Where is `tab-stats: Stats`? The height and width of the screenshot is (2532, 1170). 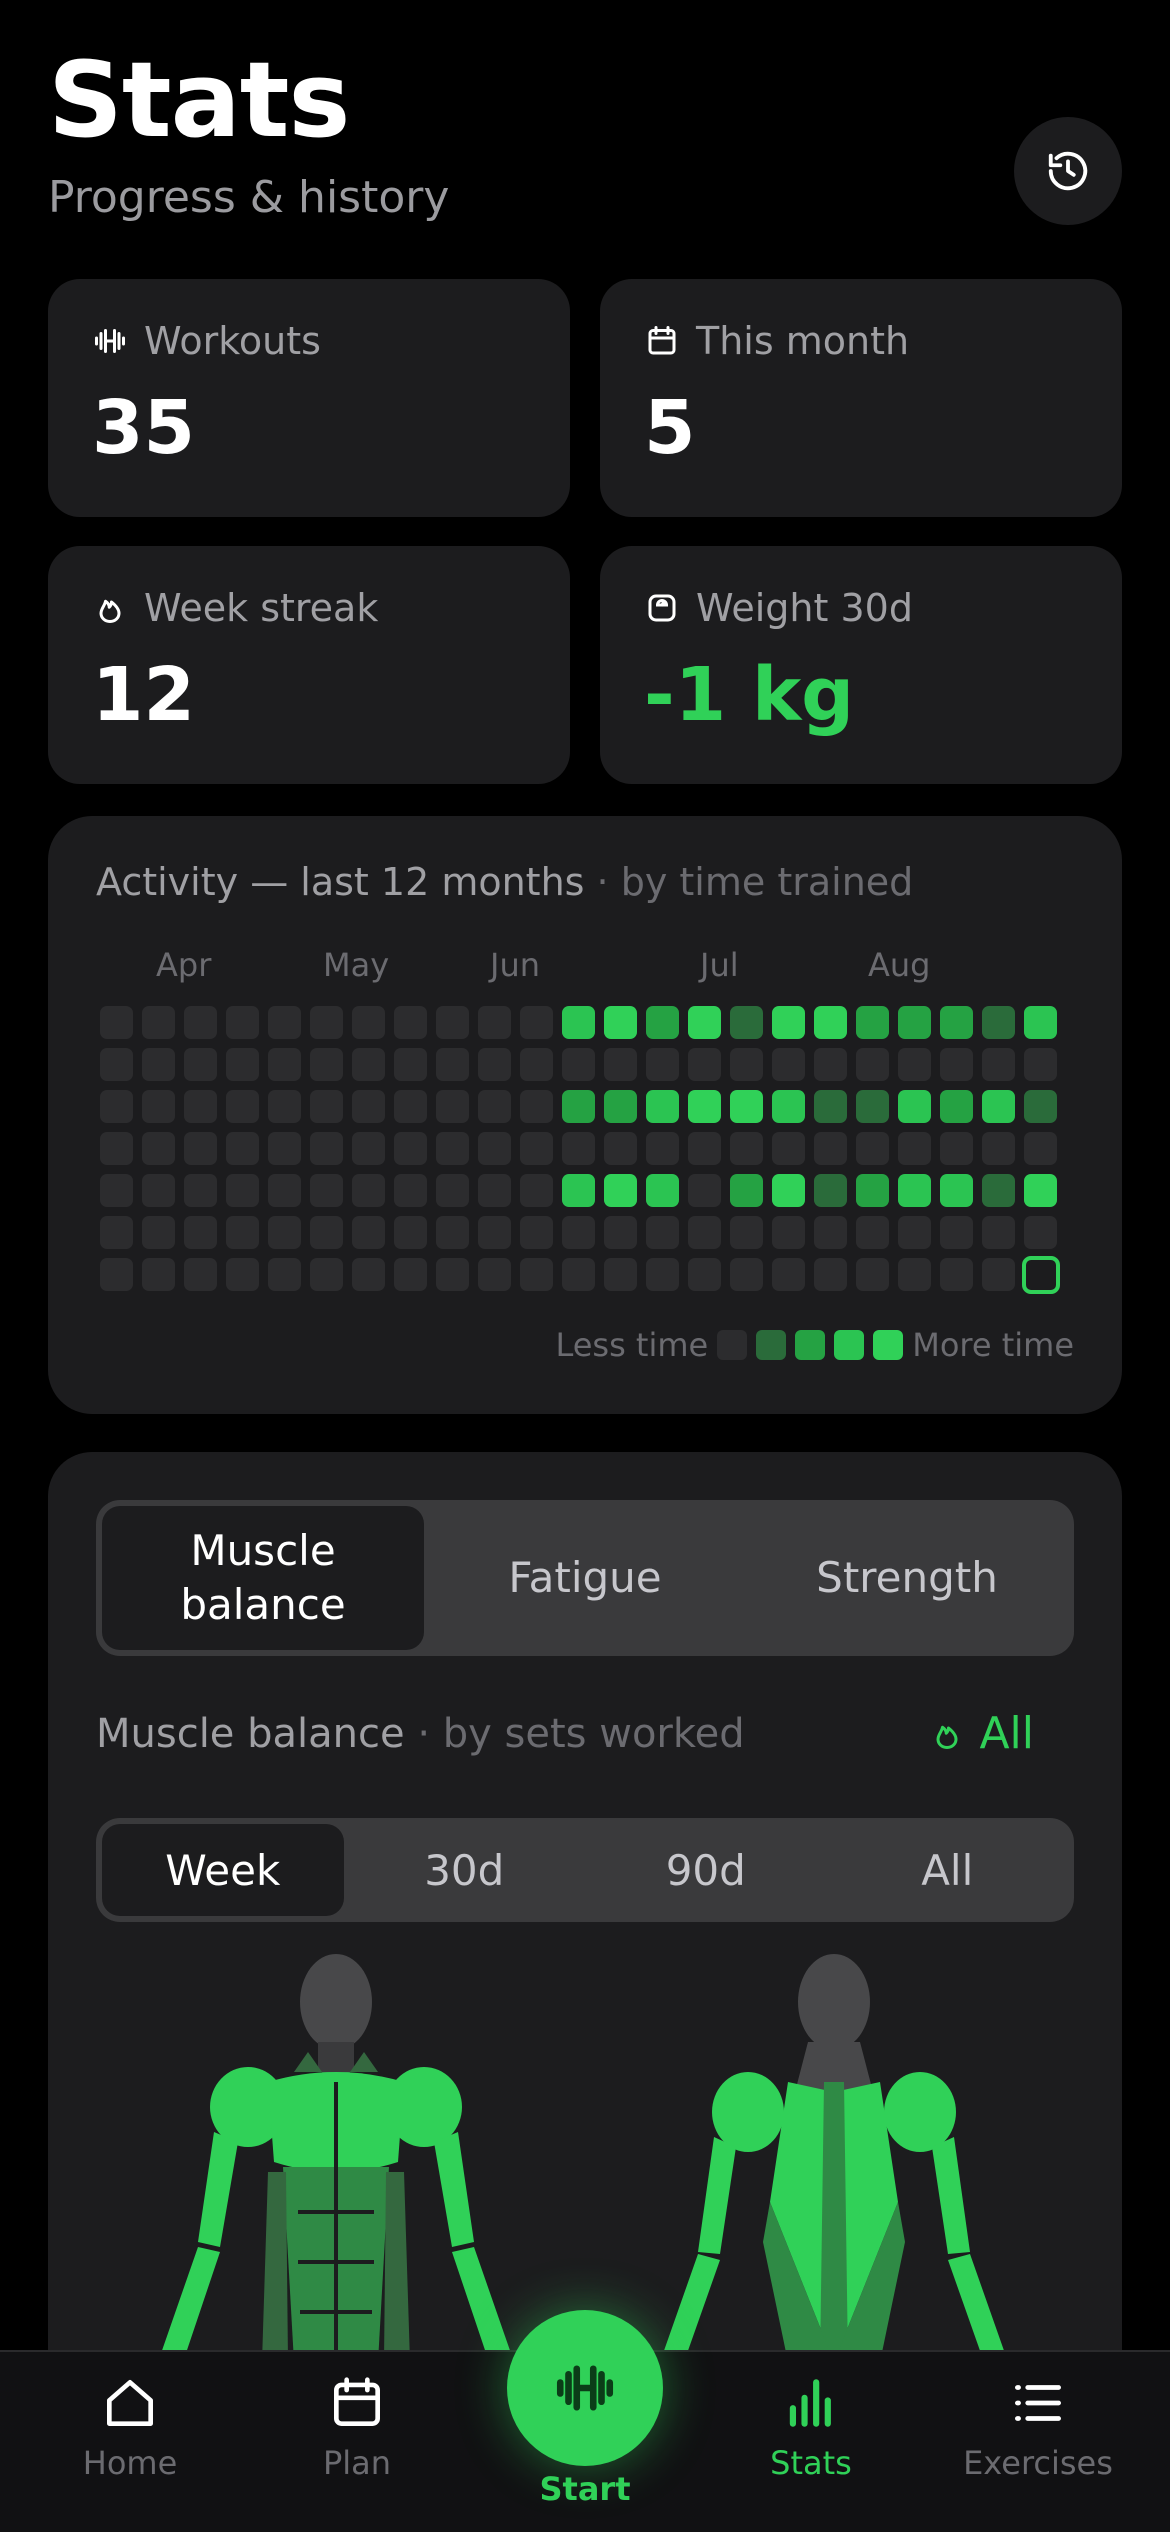 tab-stats: Stats is located at coordinates (811, 2427).